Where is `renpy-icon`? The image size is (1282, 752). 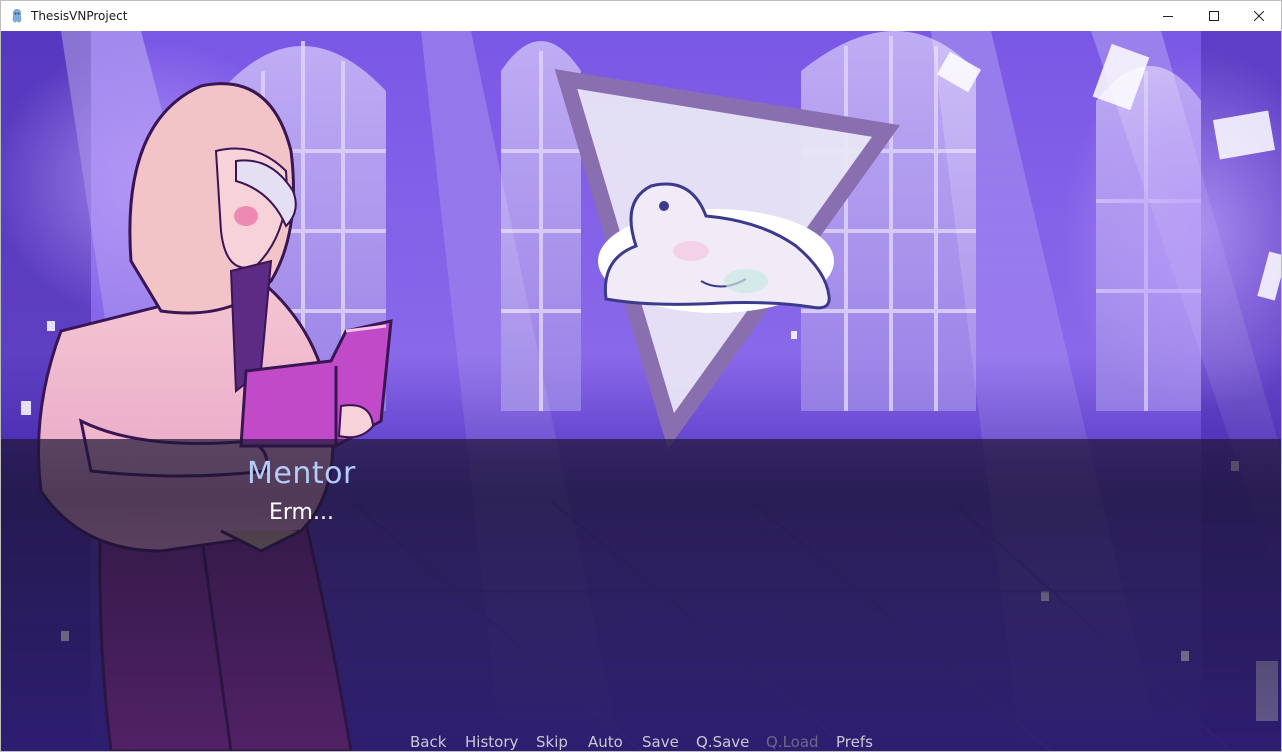
renpy-icon is located at coordinates (17, 16).